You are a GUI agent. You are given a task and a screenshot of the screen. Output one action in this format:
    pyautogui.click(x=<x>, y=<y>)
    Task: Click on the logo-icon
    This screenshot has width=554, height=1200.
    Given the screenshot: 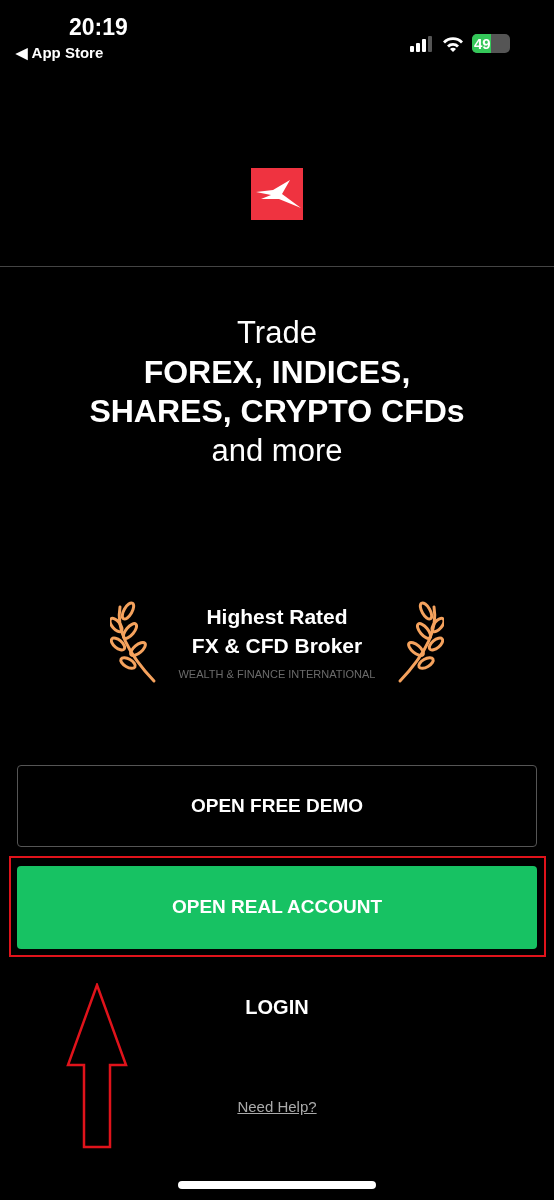 What is the action you would take?
    pyautogui.click(x=277, y=194)
    